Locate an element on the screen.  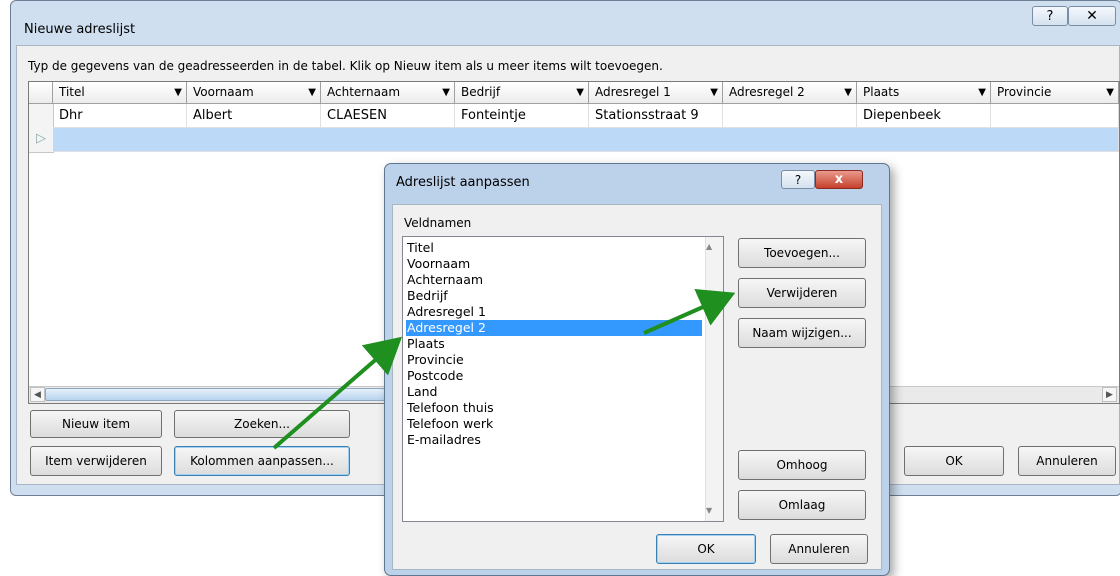
arrow-to-remove-button is located at coordinates (689, 311).